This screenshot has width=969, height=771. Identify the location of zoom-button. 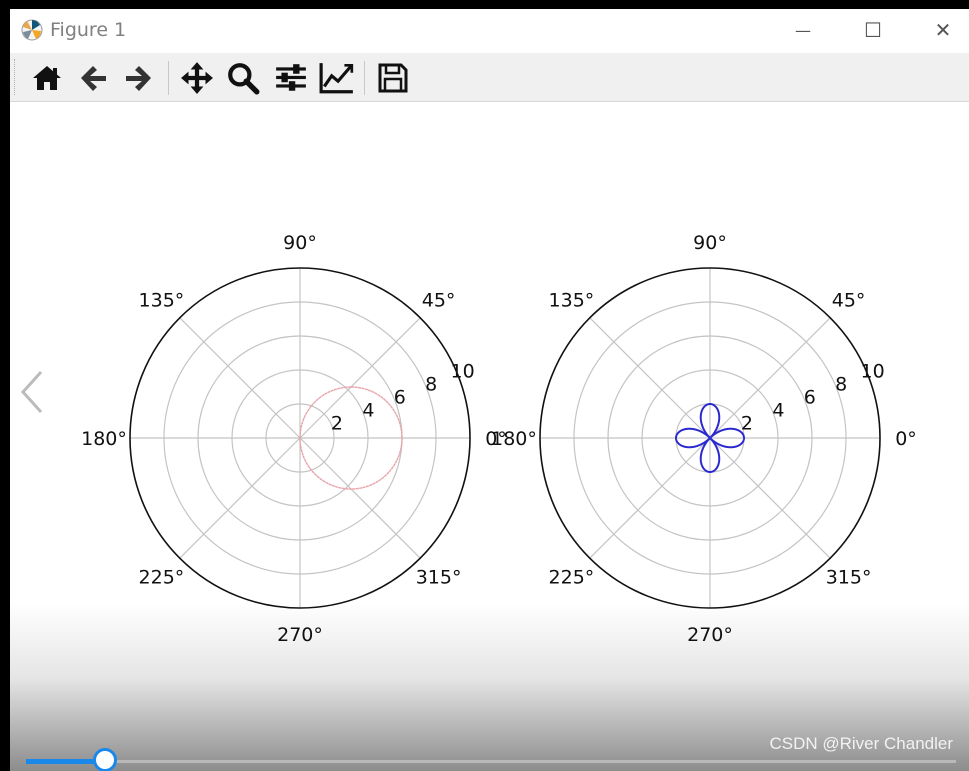
(243, 78).